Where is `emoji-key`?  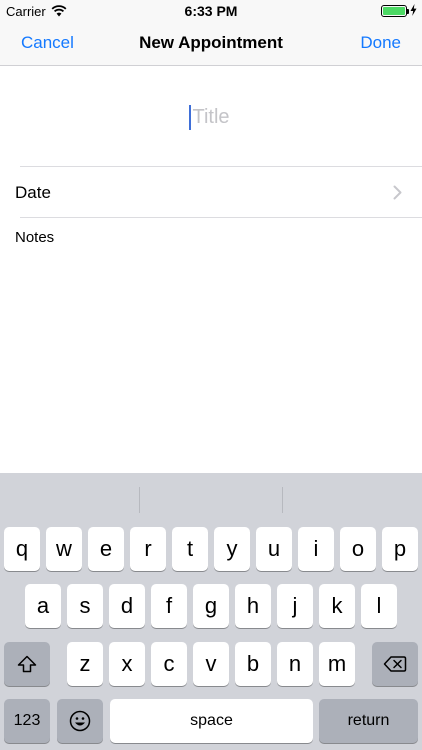
emoji-key is located at coordinates (80, 721).